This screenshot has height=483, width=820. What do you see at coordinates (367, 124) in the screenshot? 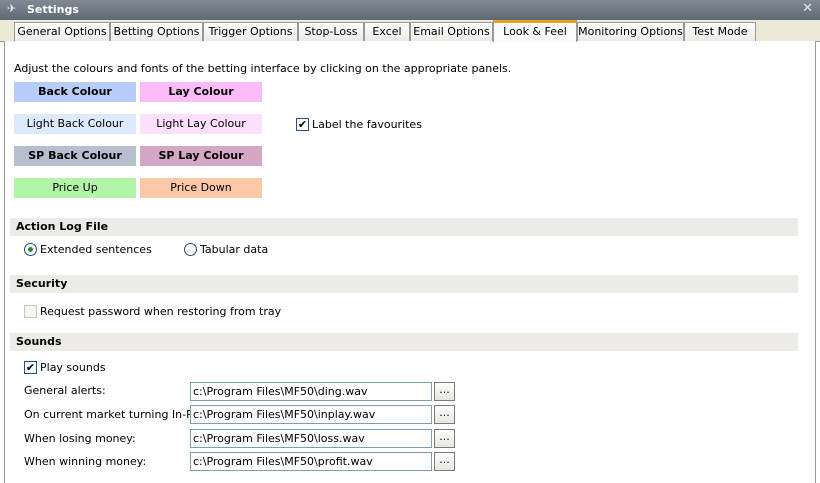
I see `label-favourites-label: Label the favourites` at bounding box center [367, 124].